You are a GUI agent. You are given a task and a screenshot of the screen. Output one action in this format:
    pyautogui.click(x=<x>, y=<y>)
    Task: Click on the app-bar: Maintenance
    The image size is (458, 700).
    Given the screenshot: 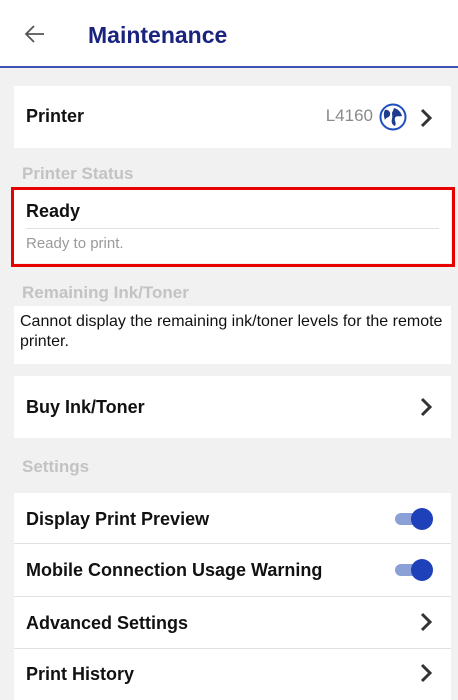 What is the action you would take?
    pyautogui.click(x=229, y=34)
    